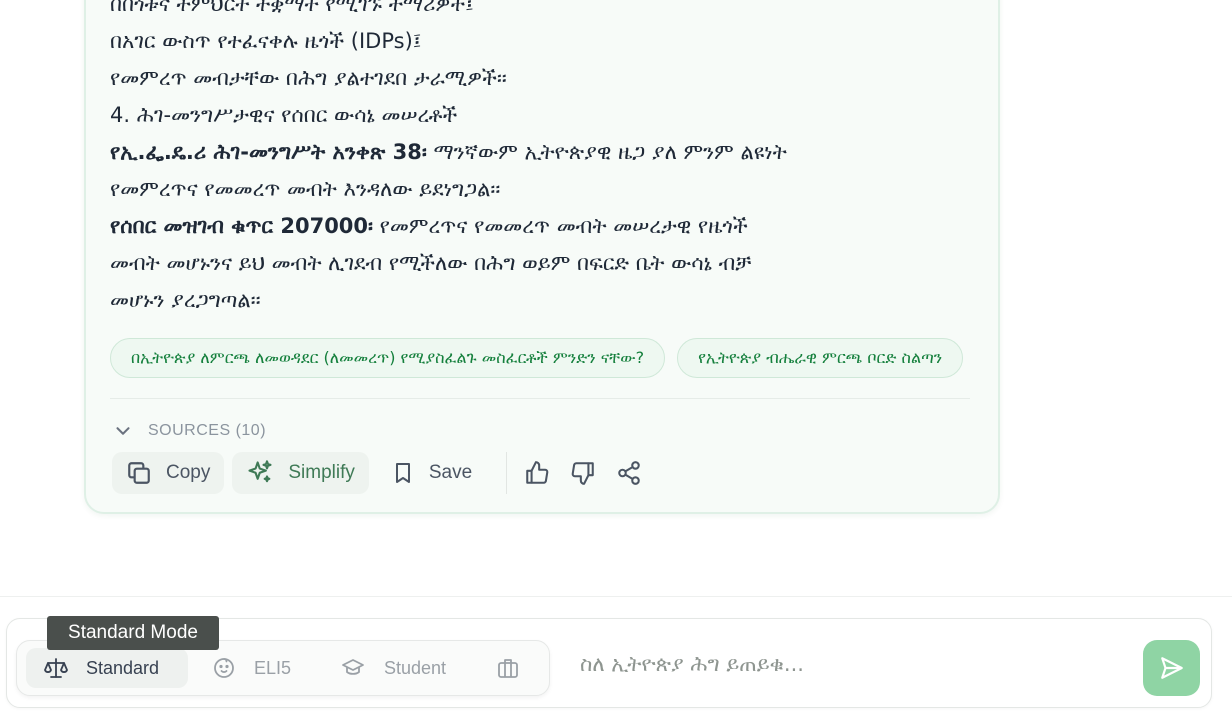 This screenshot has height=712, width=1232. What do you see at coordinates (308, 78) in the screenshot?
I see `answer-line: የመምረጥ መብታቸው በሕግ ያልተገደበ ታራሚዎች፡፡` at bounding box center [308, 78].